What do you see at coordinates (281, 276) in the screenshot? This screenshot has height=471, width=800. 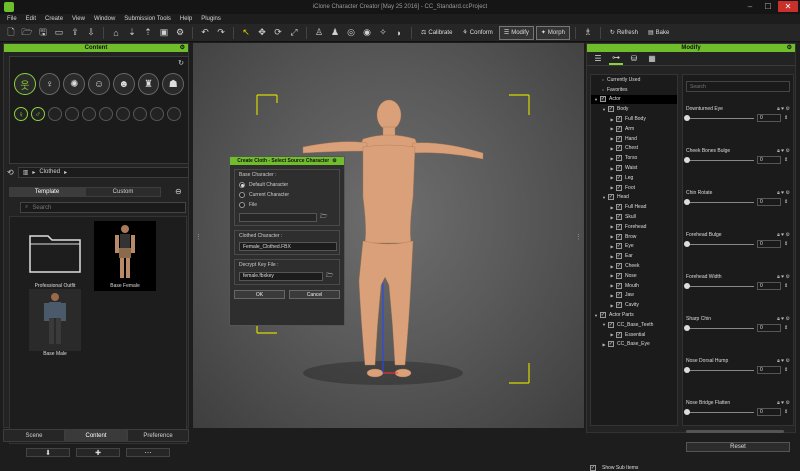 I see `decrypt-key-field: female.fbxkey` at bounding box center [281, 276].